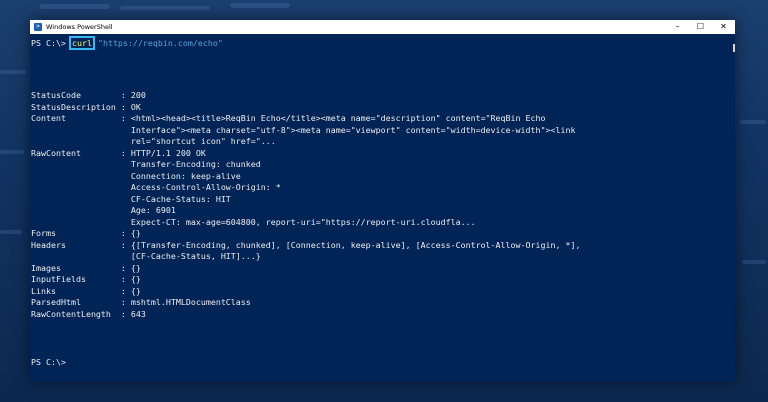  I want to click on output-line: Transfer-Encoding: chunked, so click(146, 164).